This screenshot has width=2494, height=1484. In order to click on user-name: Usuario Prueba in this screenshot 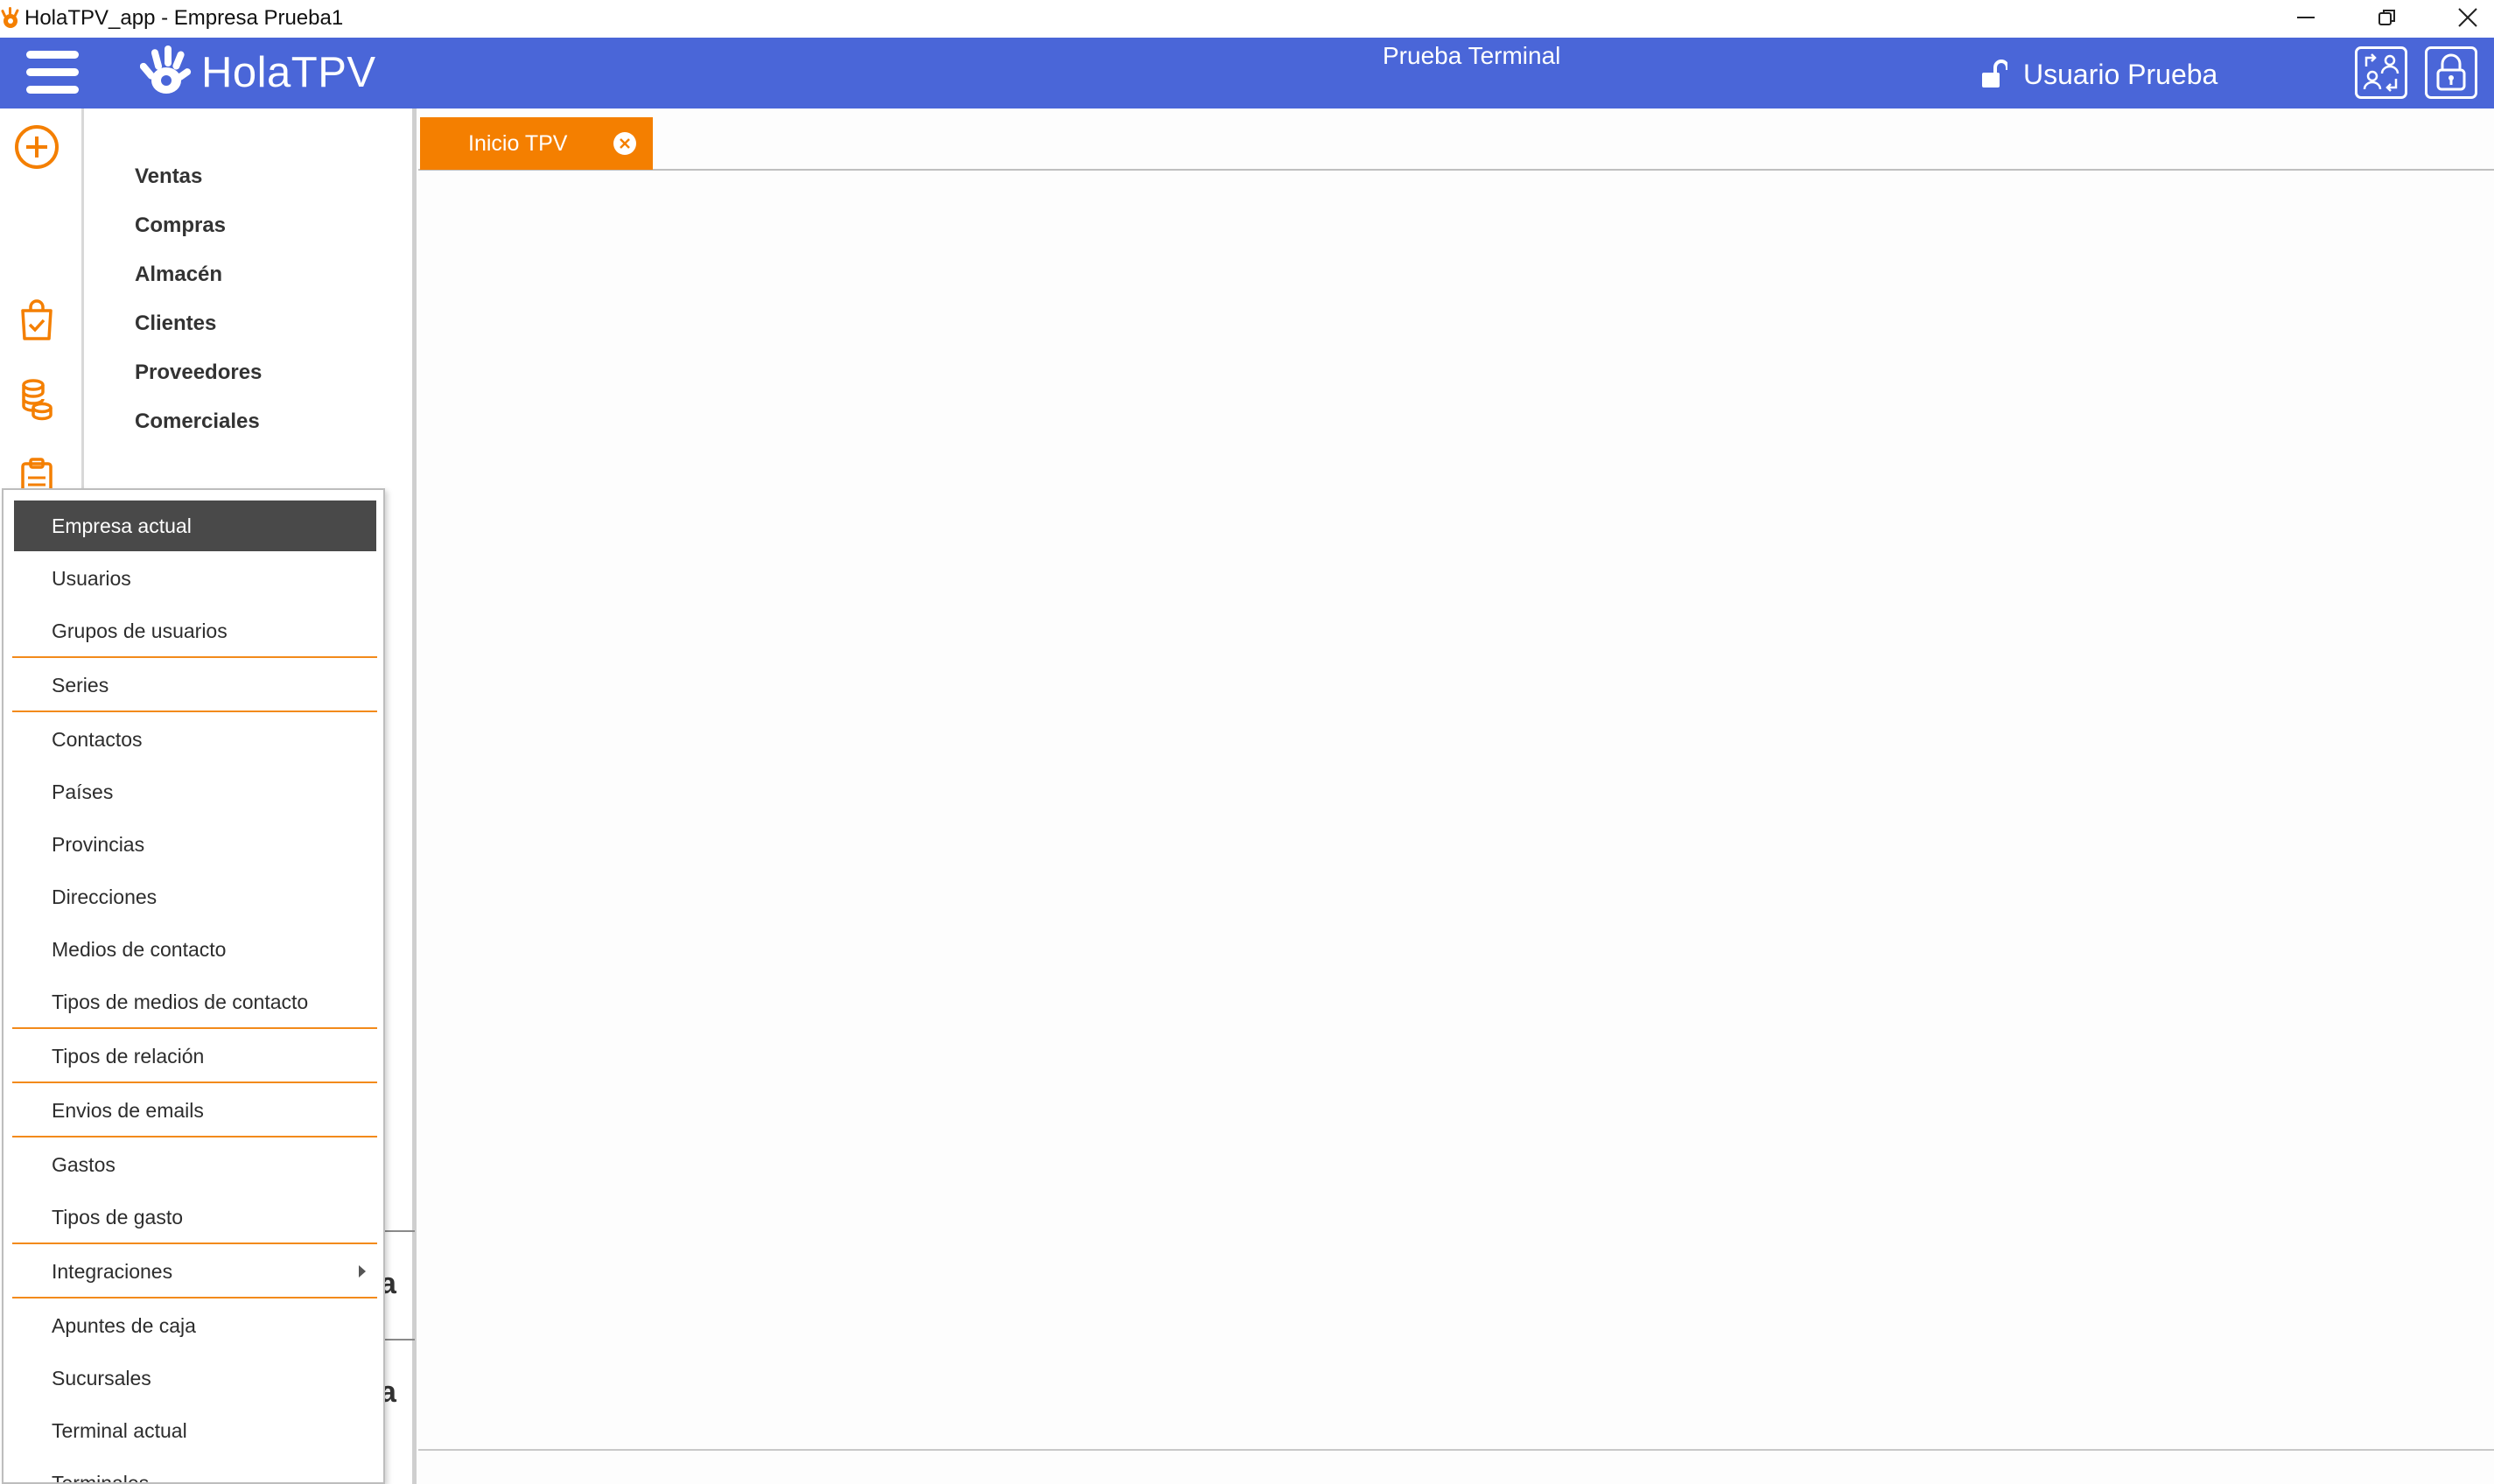, I will do `click(2120, 74)`.